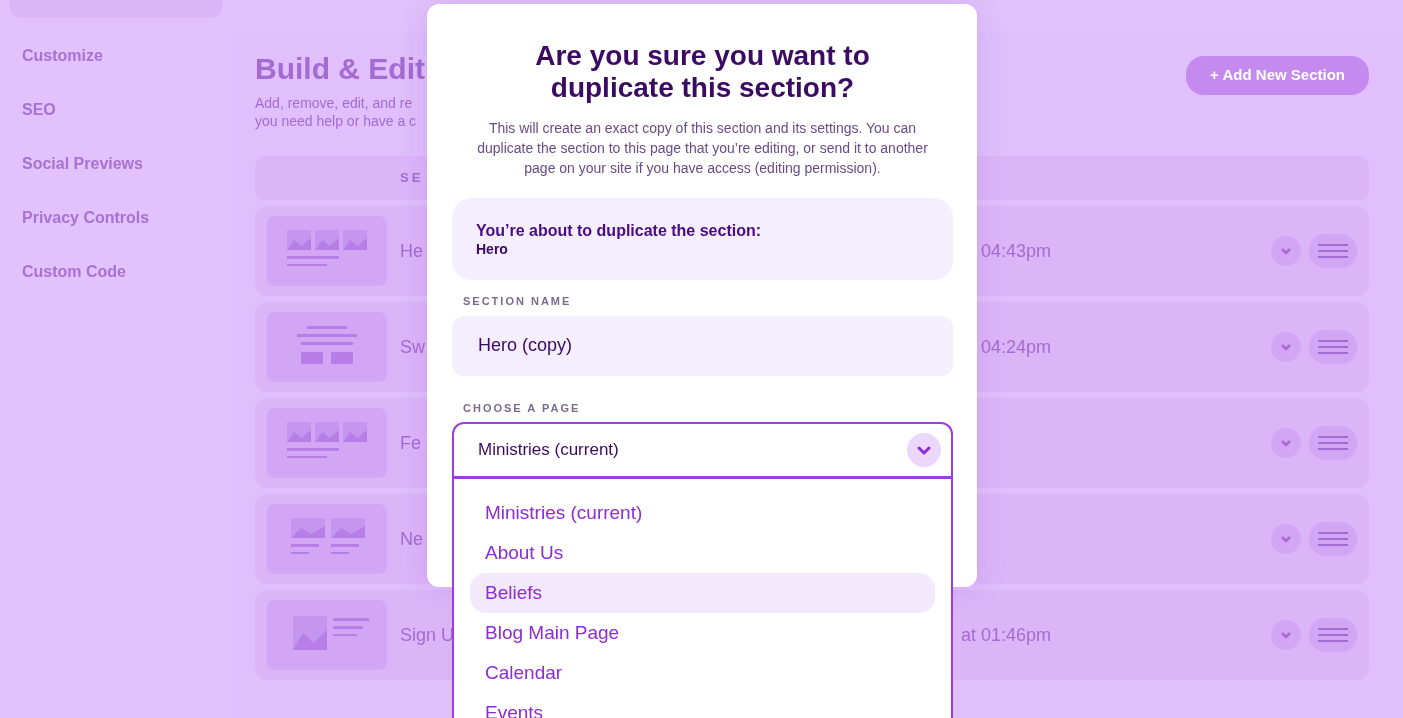 This screenshot has width=1403, height=718. What do you see at coordinates (702, 513) in the screenshot?
I see `dropdown-option: Ministries (current)` at bounding box center [702, 513].